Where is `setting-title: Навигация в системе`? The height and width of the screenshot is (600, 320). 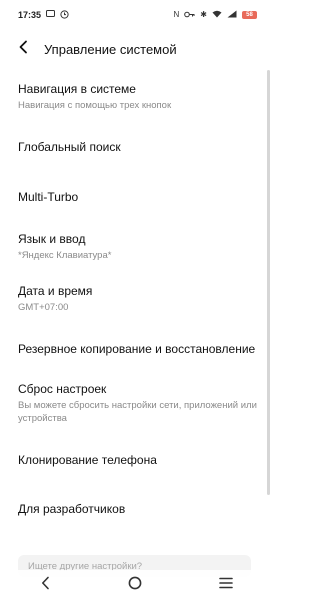 setting-title: Навигация в системе is located at coordinates (77, 89).